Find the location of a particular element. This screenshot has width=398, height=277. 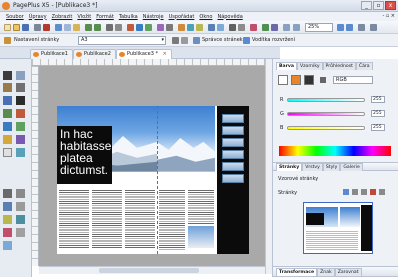

add-page-icon is located at coordinates (346, 192).